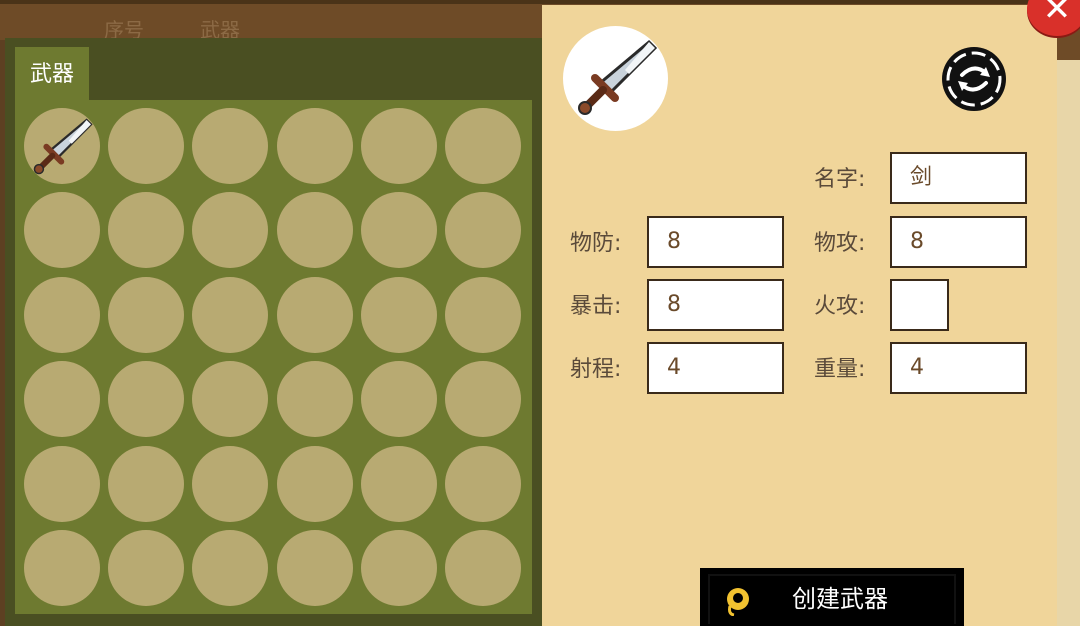  Describe the element at coordinates (52, 73) in the screenshot. I see `tab-weapons: 武器` at that location.